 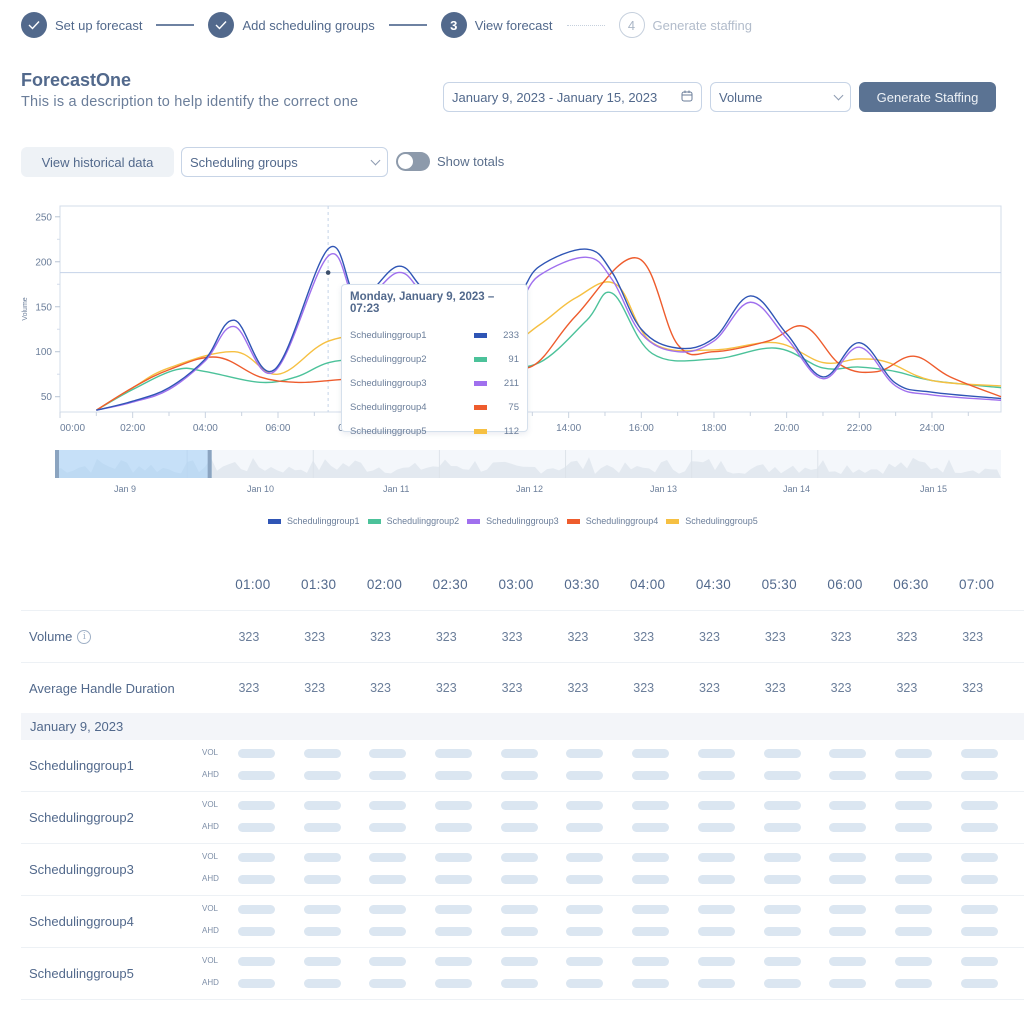 I want to click on navigator-label: Jan 11, so click(x=396, y=489).